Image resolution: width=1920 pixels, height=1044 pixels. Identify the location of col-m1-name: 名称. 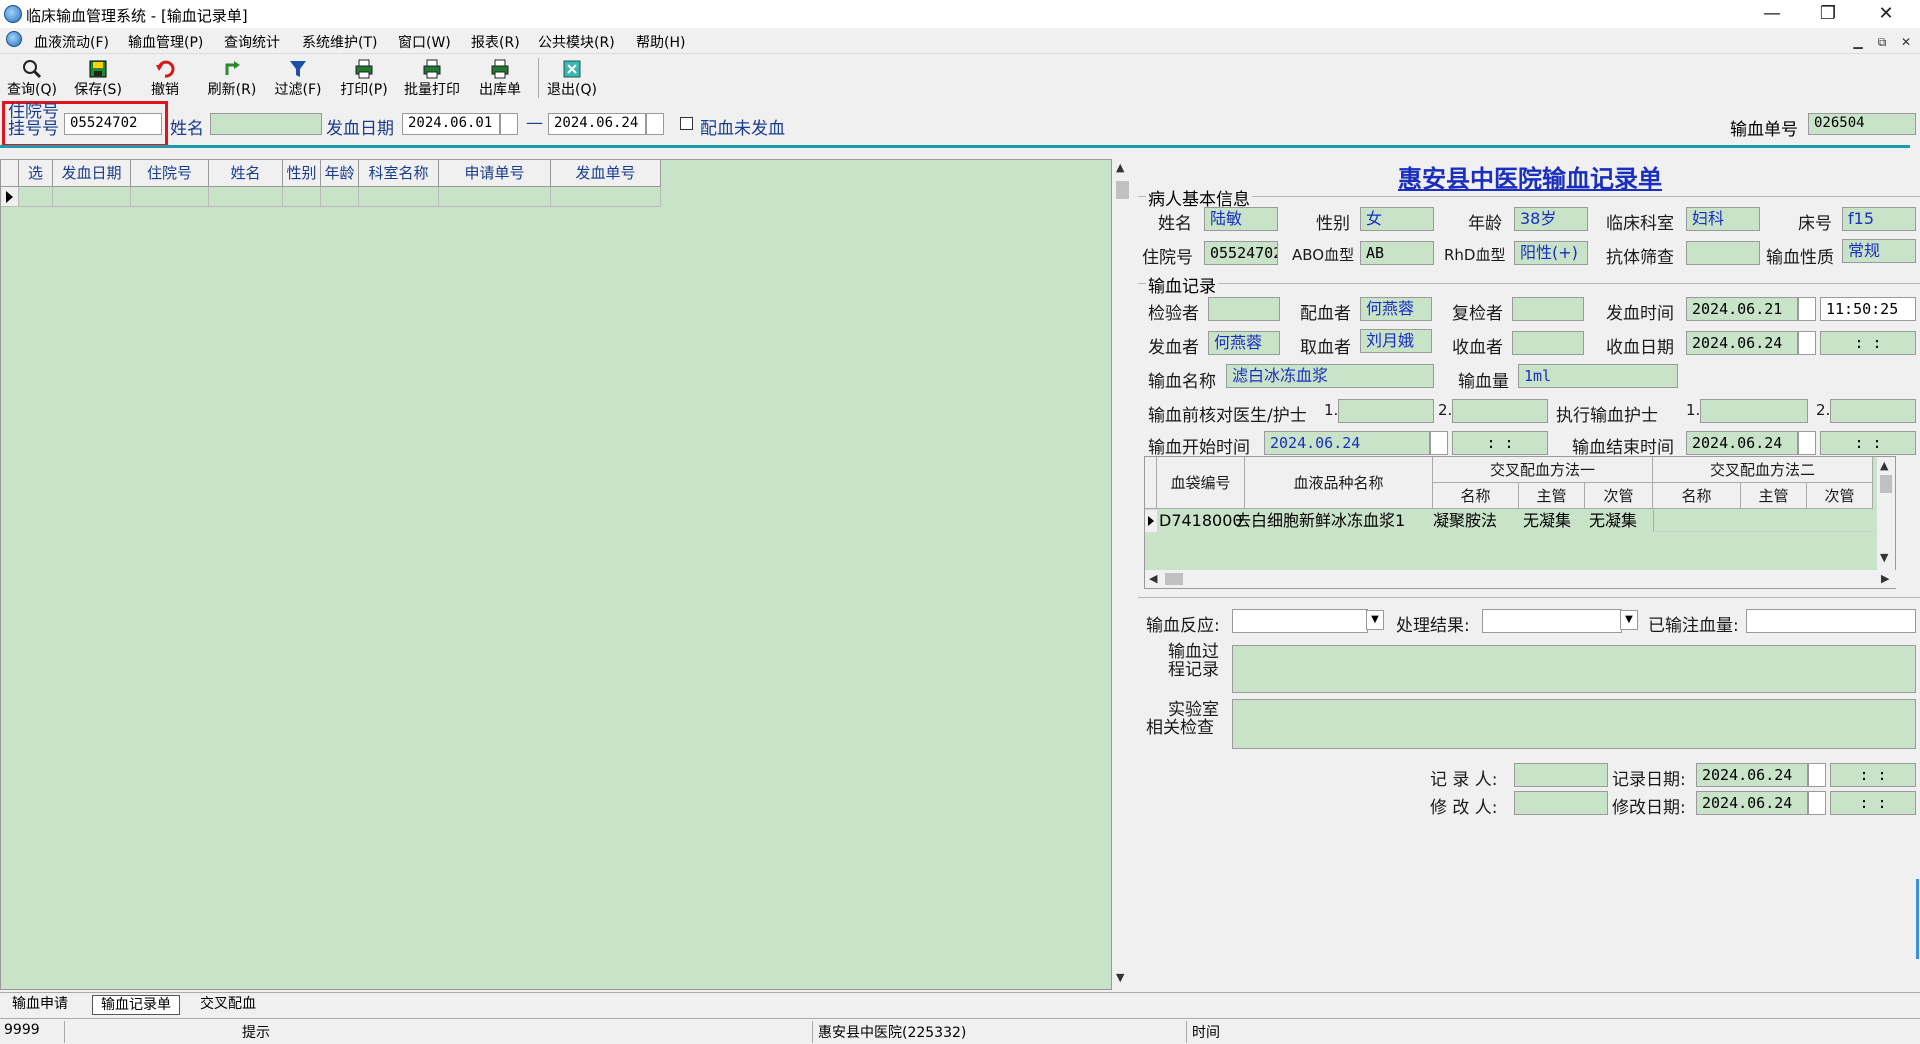
(1476, 496).